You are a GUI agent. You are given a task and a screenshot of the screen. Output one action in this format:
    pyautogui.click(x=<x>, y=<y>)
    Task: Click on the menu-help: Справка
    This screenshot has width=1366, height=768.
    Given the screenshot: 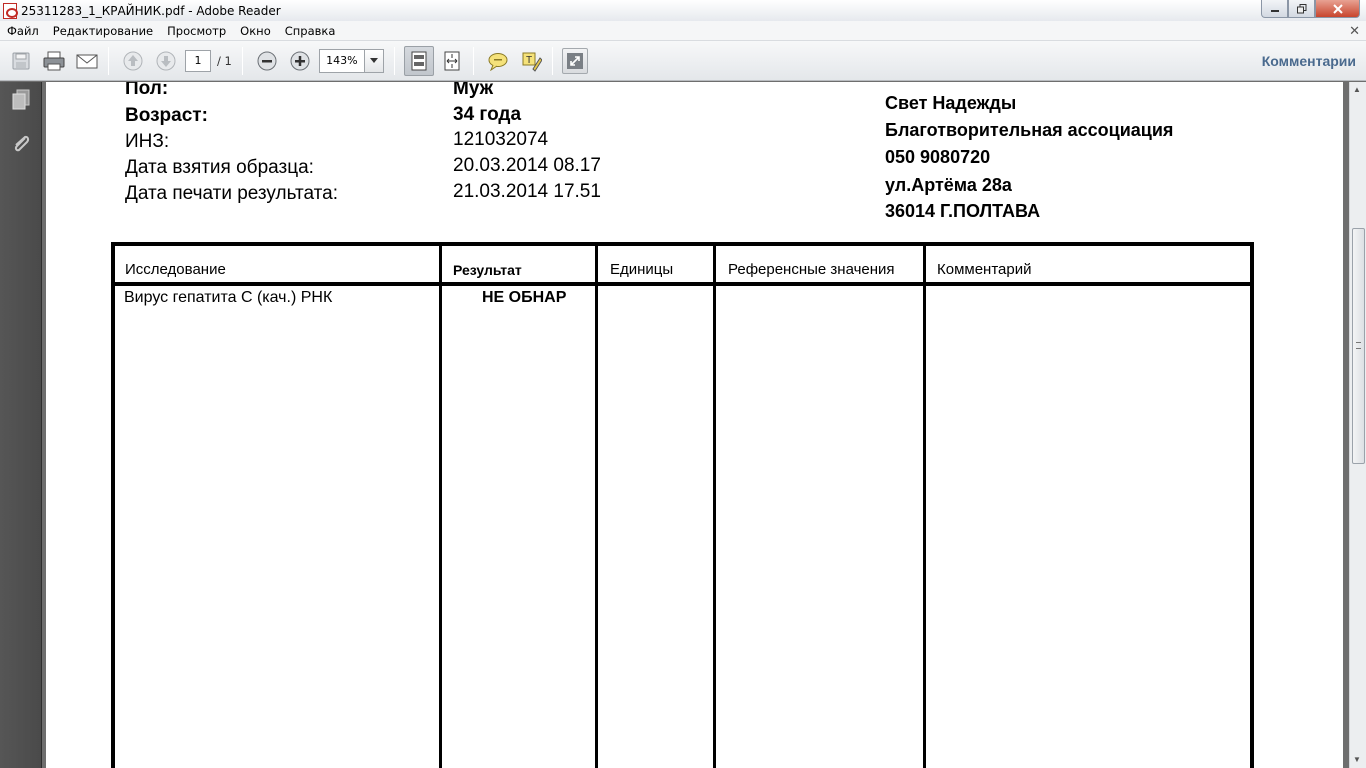 What is the action you would take?
    pyautogui.click(x=310, y=31)
    